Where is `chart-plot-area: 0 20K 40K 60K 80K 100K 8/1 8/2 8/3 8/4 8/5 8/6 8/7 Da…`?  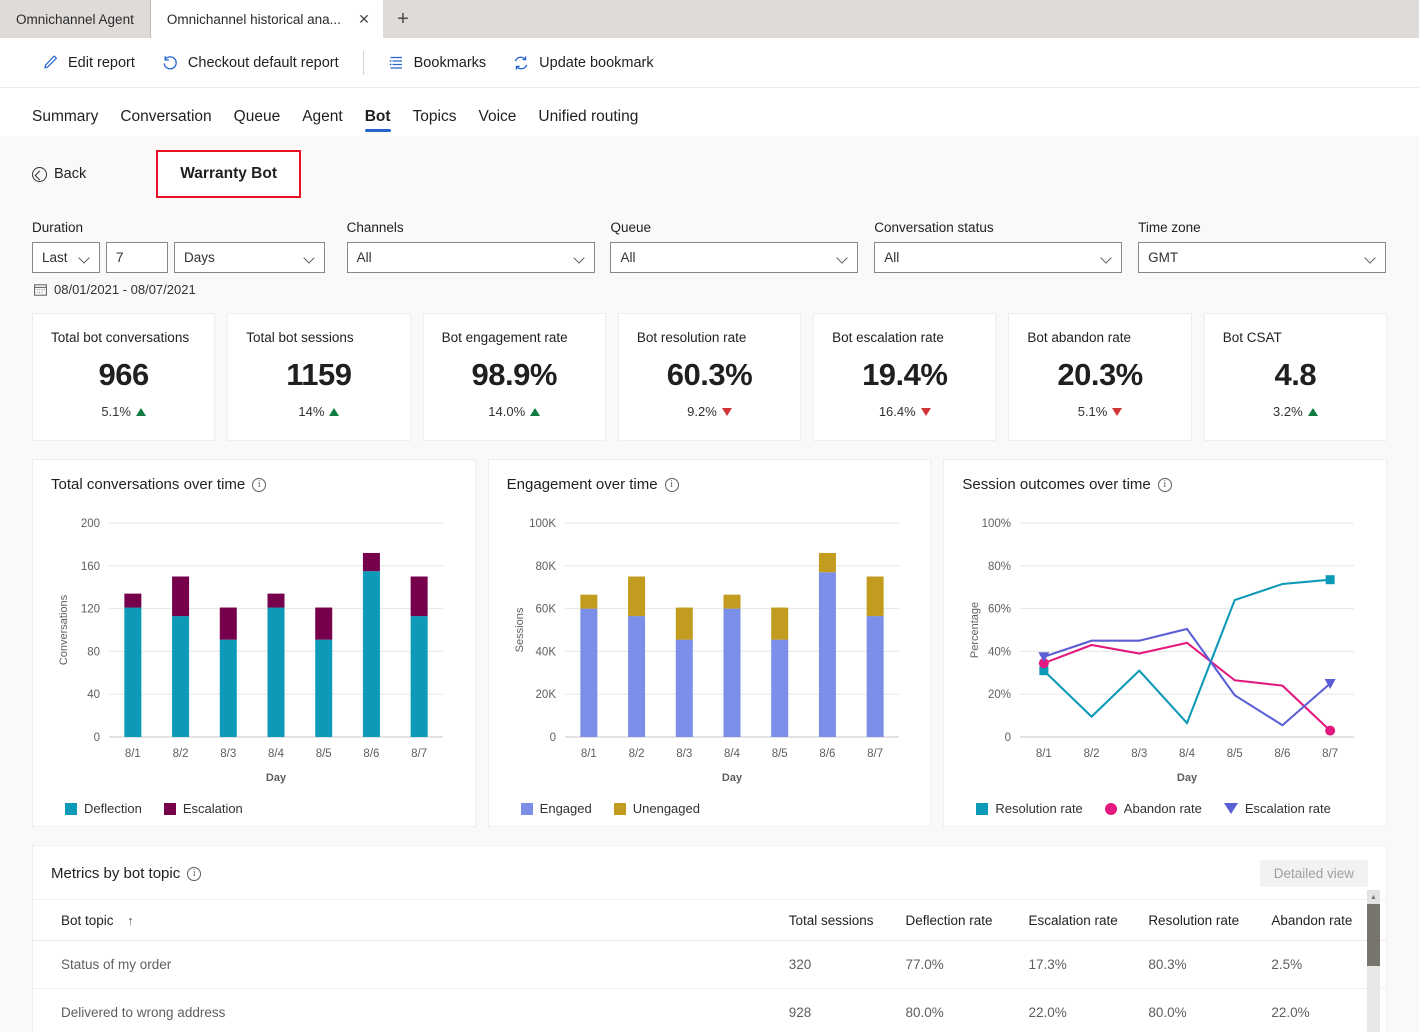
chart-plot-area: 0 20K 40K 60K 80K 100K 8/1 8/2 8/3 8/4 8/5 8/6 8/7 Da… is located at coordinates (710, 649).